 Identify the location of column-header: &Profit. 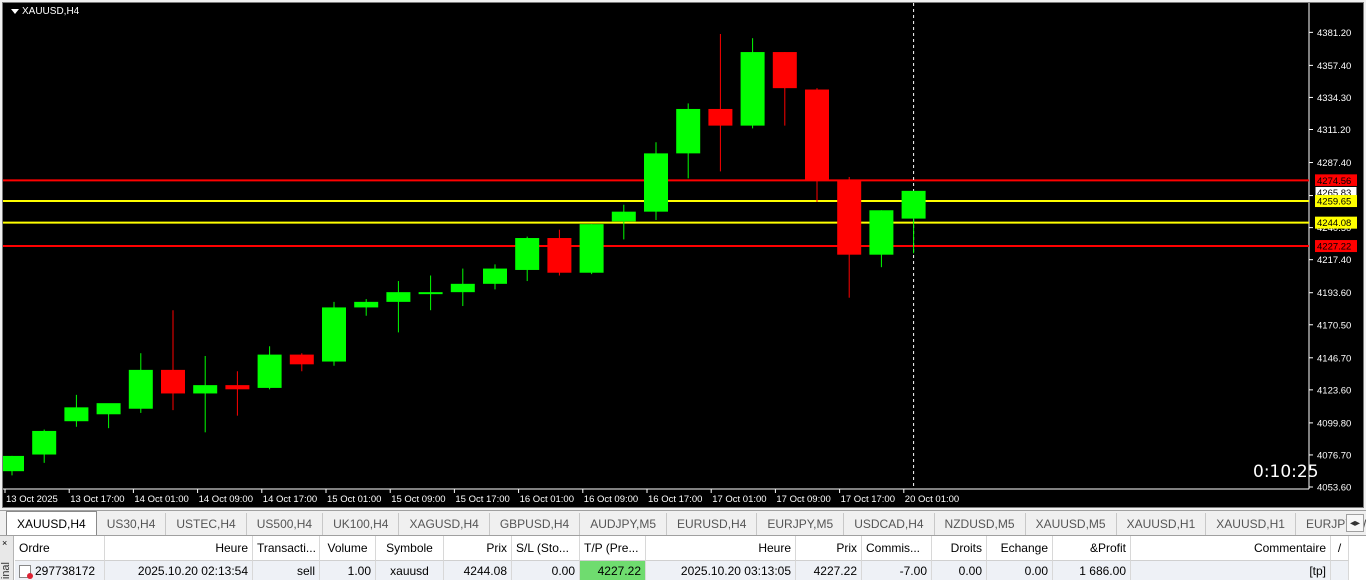
(1092, 548).